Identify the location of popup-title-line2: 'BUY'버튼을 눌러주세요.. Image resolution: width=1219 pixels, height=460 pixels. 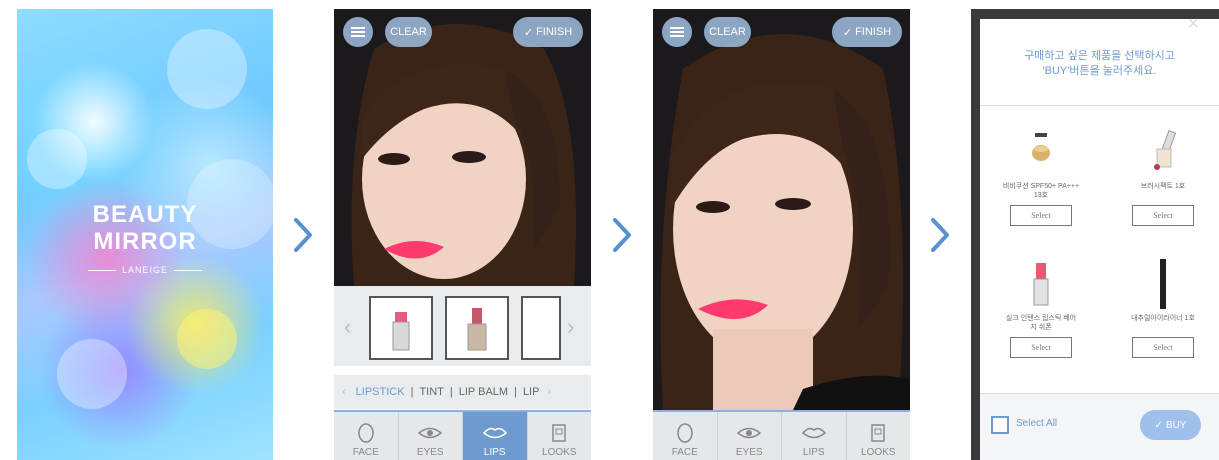
(1099, 71).